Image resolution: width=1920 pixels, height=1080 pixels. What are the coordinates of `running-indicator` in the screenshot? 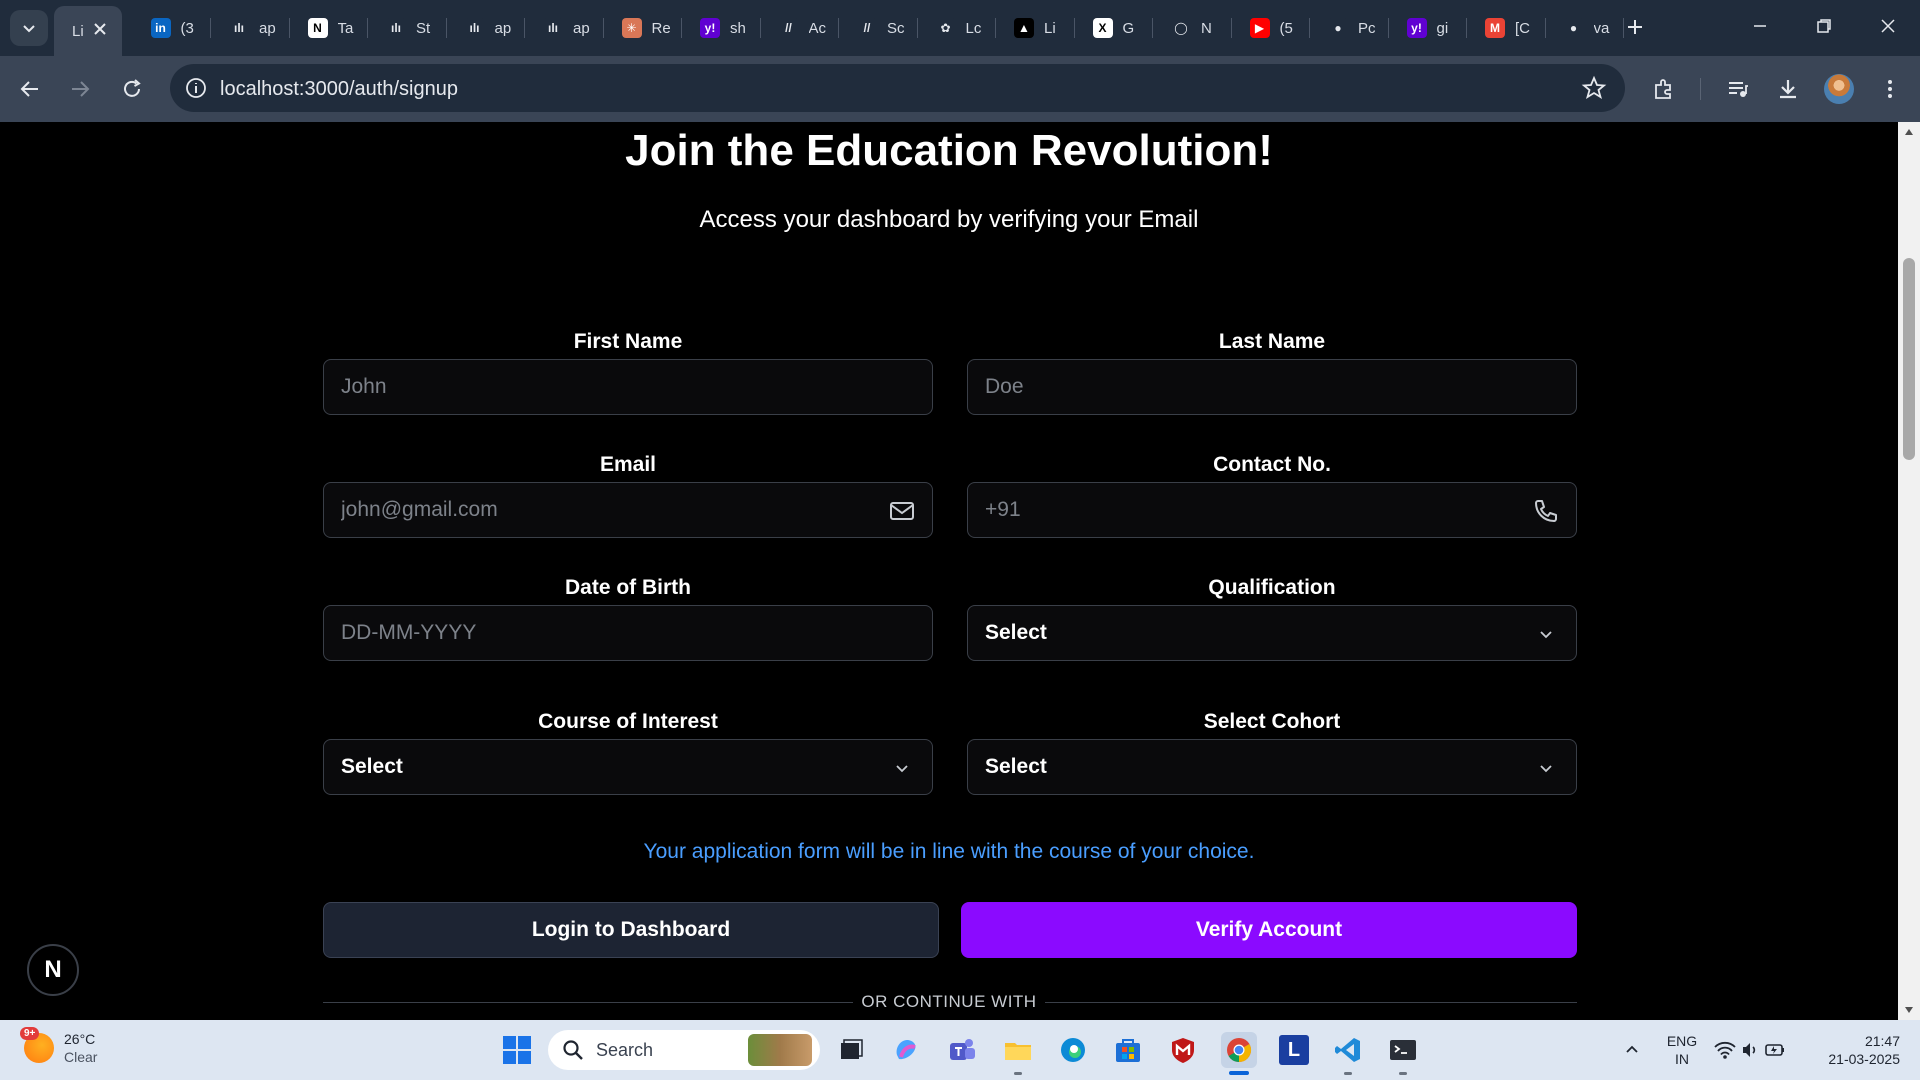 It's located at (1018, 1073).